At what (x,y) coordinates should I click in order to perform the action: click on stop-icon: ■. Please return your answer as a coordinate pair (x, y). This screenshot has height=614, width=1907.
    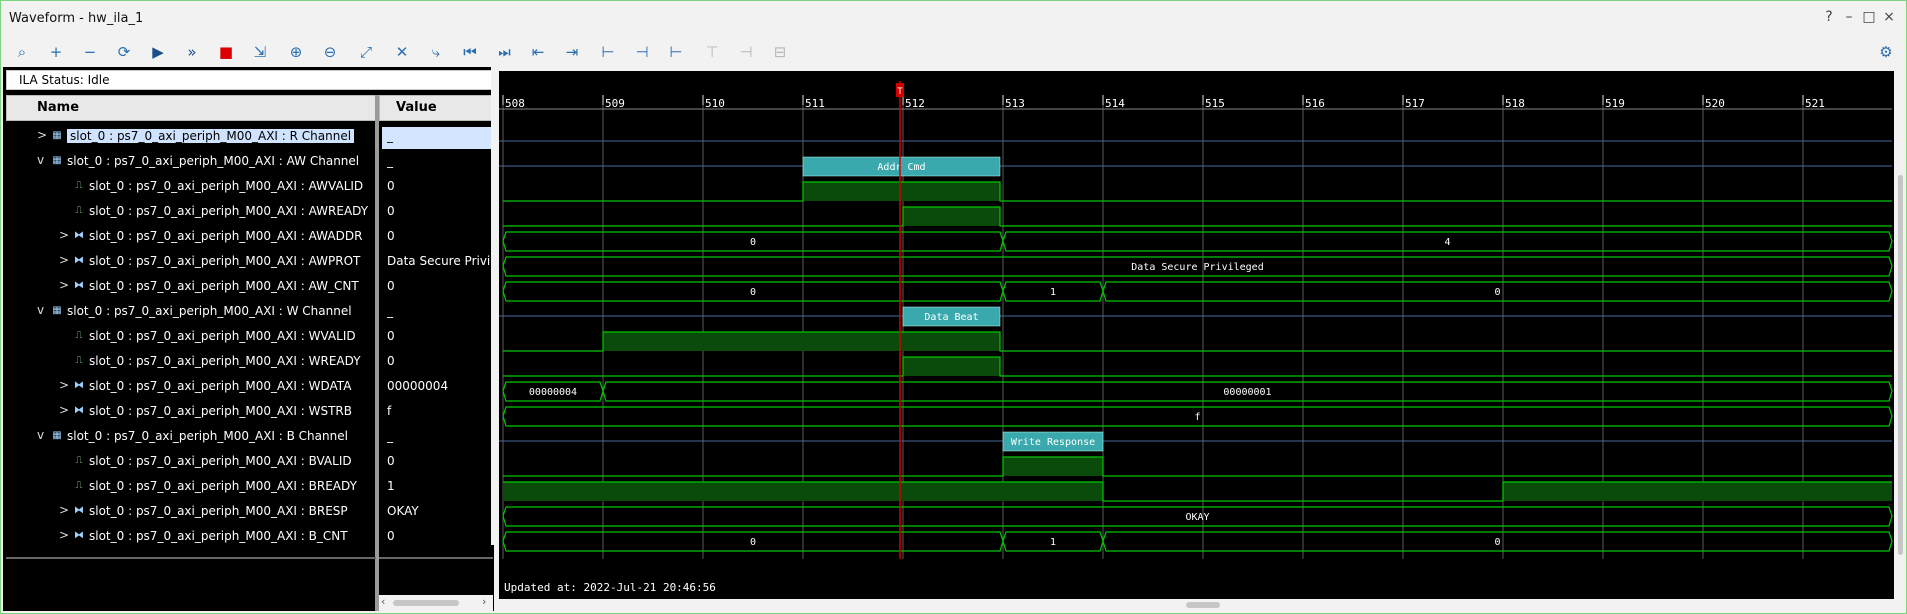
    Looking at the image, I should click on (226, 52).